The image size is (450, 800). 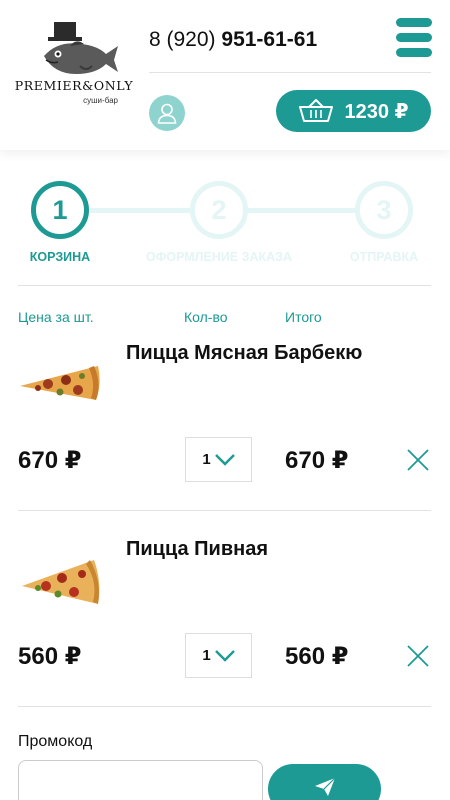 I want to click on header-divider, so click(x=290, y=72).